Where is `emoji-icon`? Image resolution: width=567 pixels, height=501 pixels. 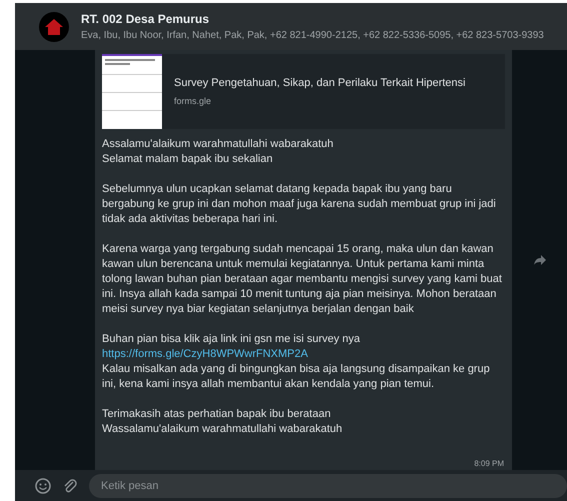
emoji-icon is located at coordinates (43, 486).